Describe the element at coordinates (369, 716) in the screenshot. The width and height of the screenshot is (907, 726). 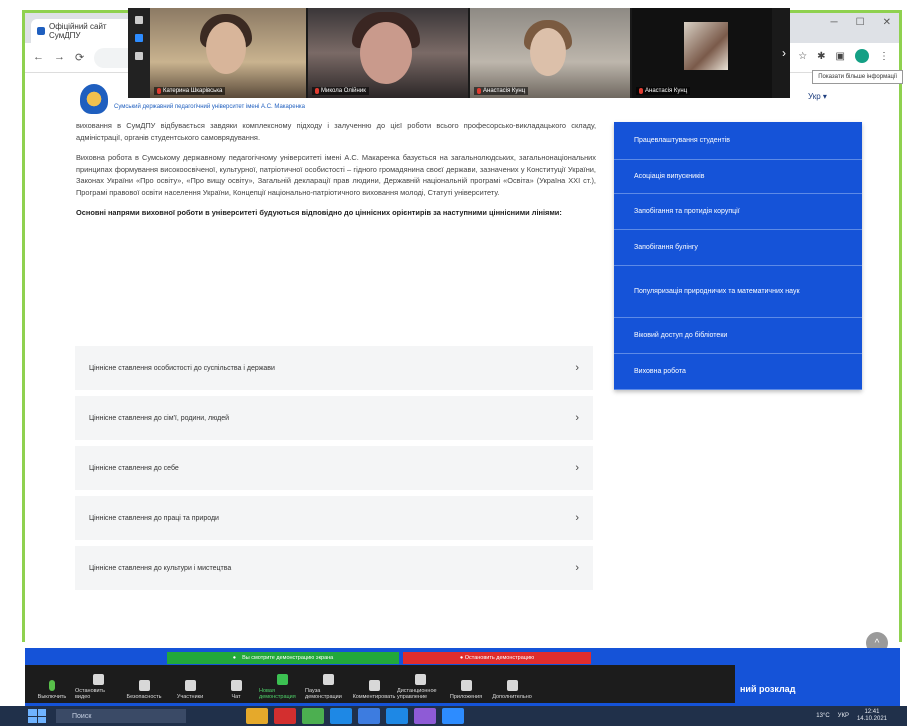
I see `app-4-icon` at that location.